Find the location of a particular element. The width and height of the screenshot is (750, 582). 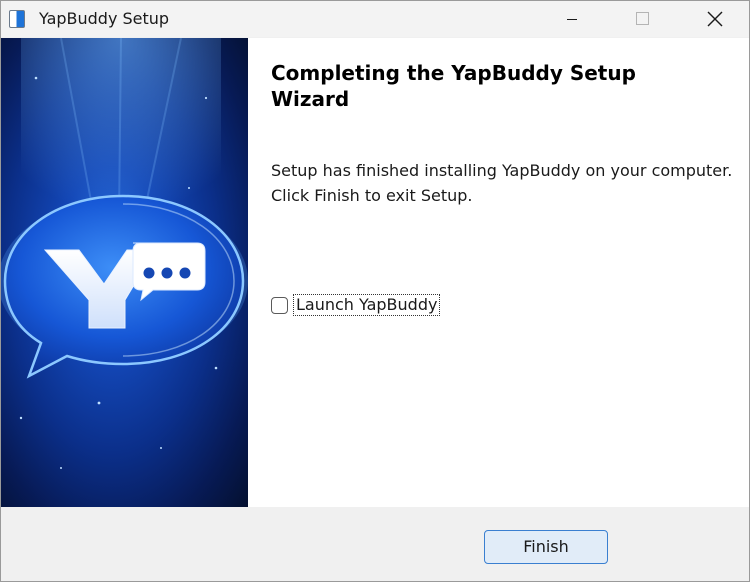

minimize-button is located at coordinates (572, 19).